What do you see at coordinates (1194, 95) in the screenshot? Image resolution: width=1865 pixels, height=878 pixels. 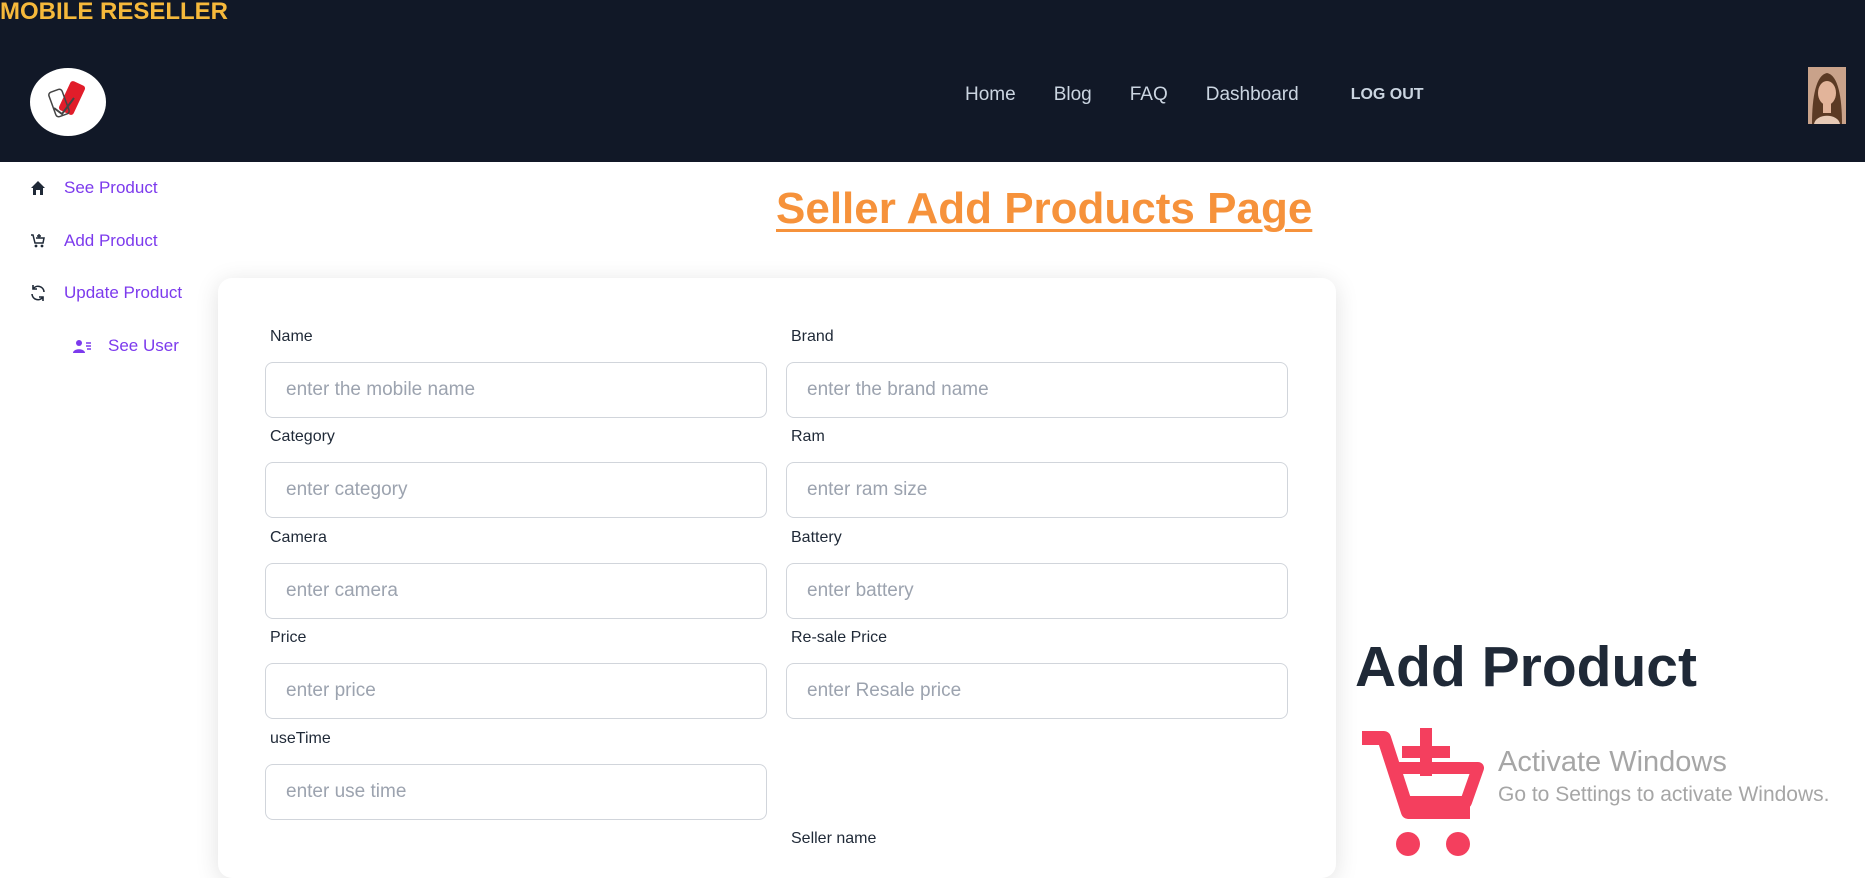 I see `main-nav: Home Blog FAQ Dashboard LOG OUT` at bounding box center [1194, 95].